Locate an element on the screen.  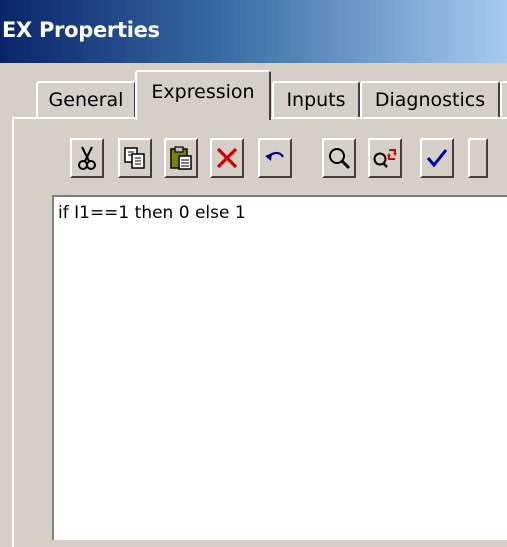
tab-label: Expression is located at coordinates (203, 92).